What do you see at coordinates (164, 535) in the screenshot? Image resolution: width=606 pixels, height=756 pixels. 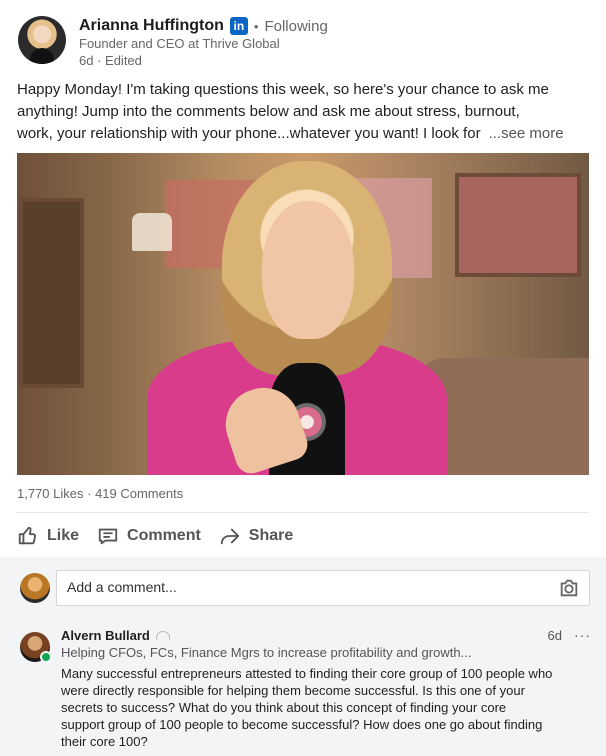 I see `comment-label: Comment` at bounding box center [164, 535].